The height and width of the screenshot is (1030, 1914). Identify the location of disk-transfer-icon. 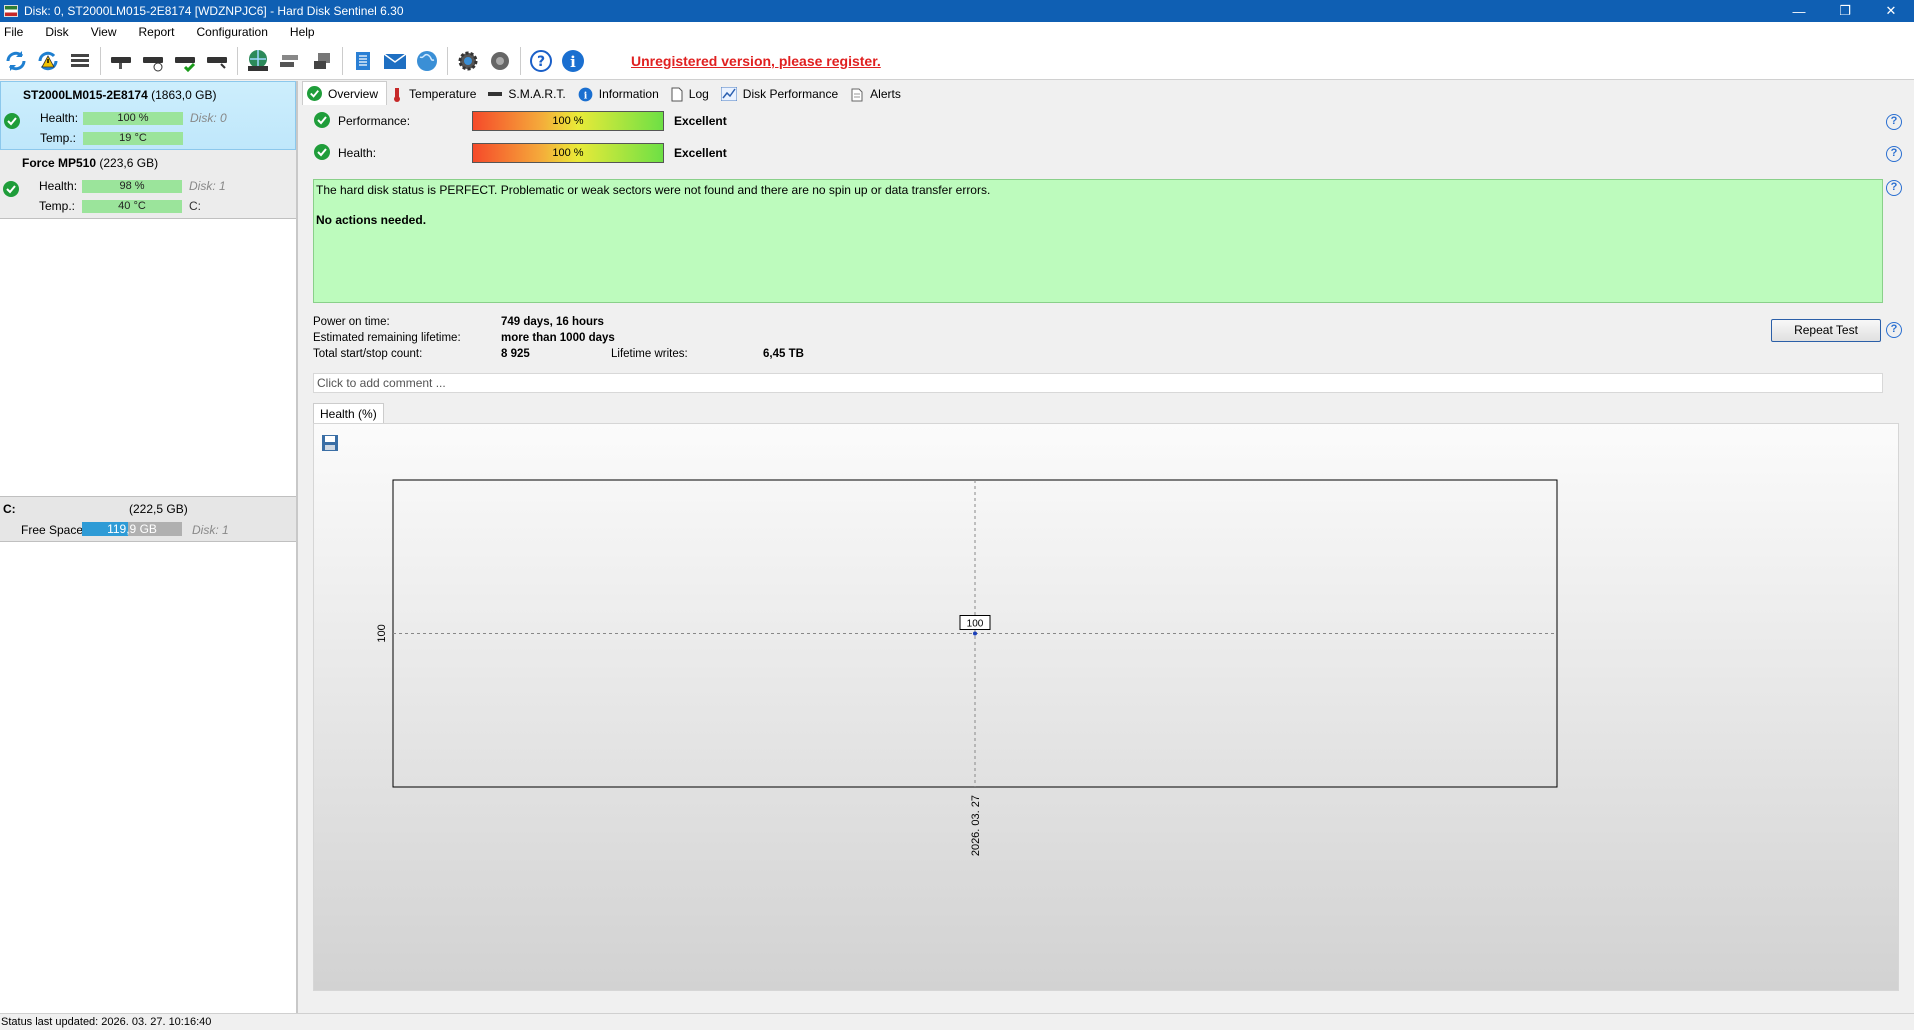
(322, 61).